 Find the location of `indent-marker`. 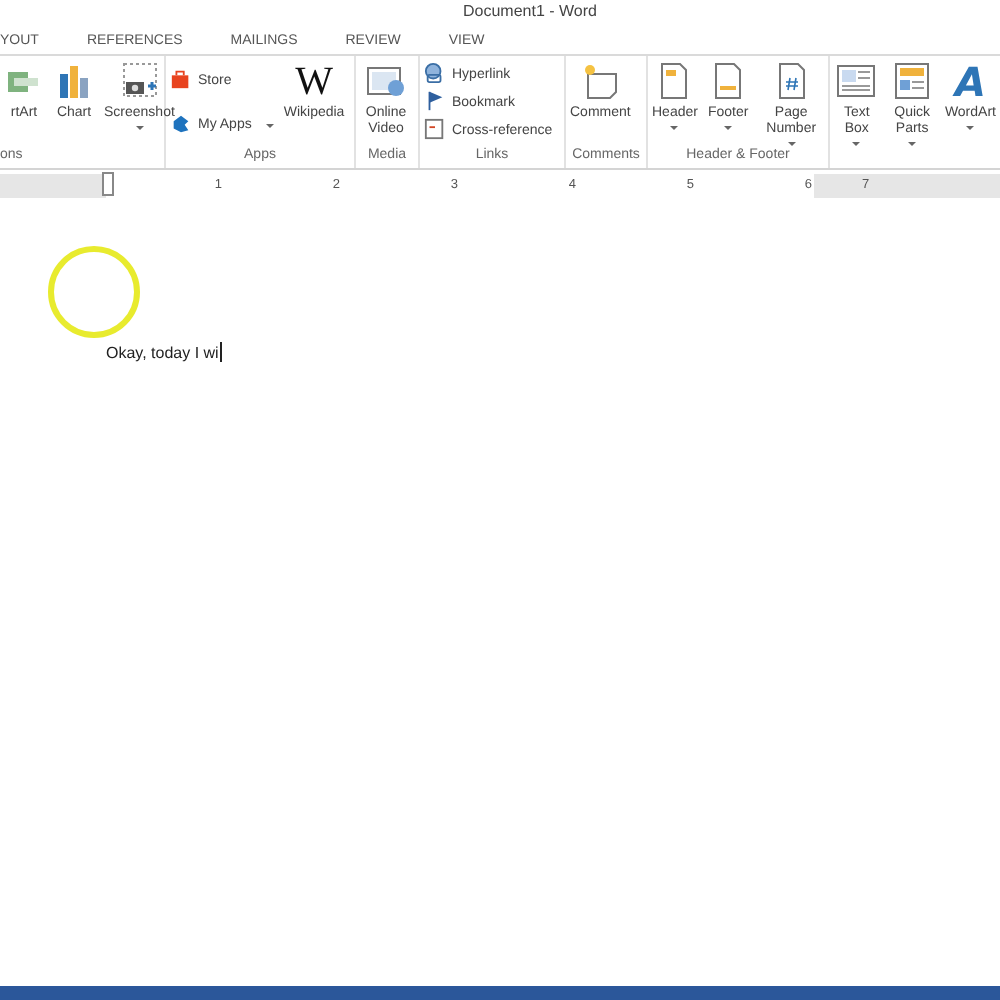

indent-marker is located at coordinates (108, 184).